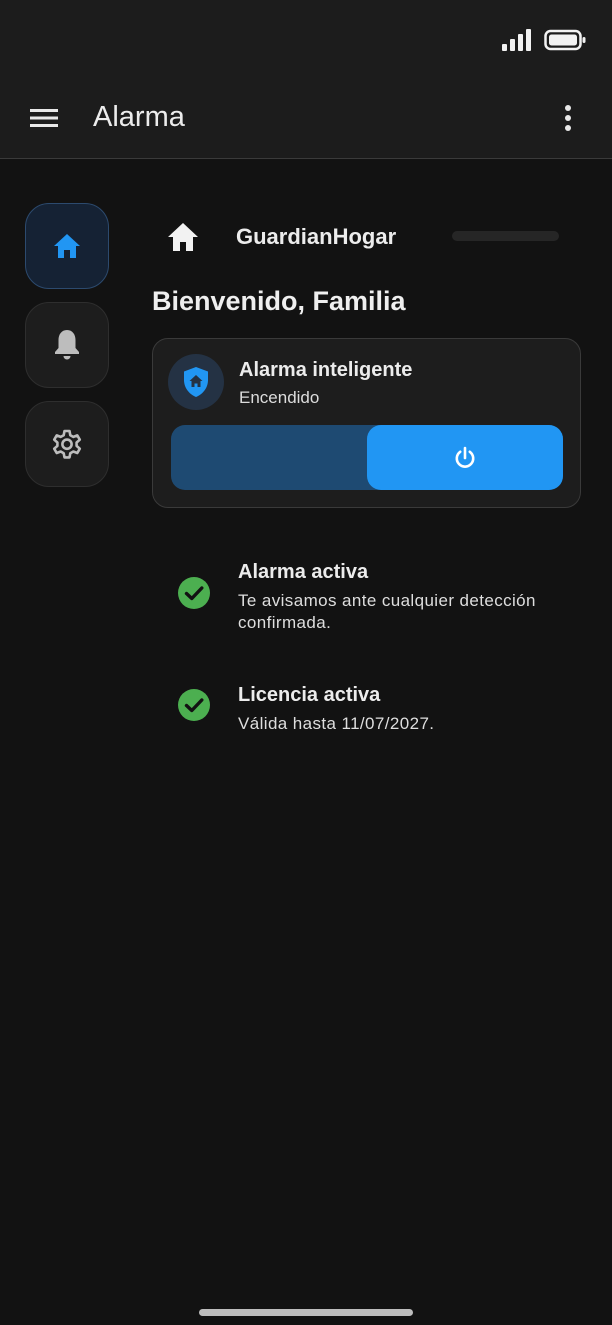 This screenshot has height=1325, width=612. Describe the element at coordinates (139, 117) in the screenshot. I see `page-title: Alarma` at that location.